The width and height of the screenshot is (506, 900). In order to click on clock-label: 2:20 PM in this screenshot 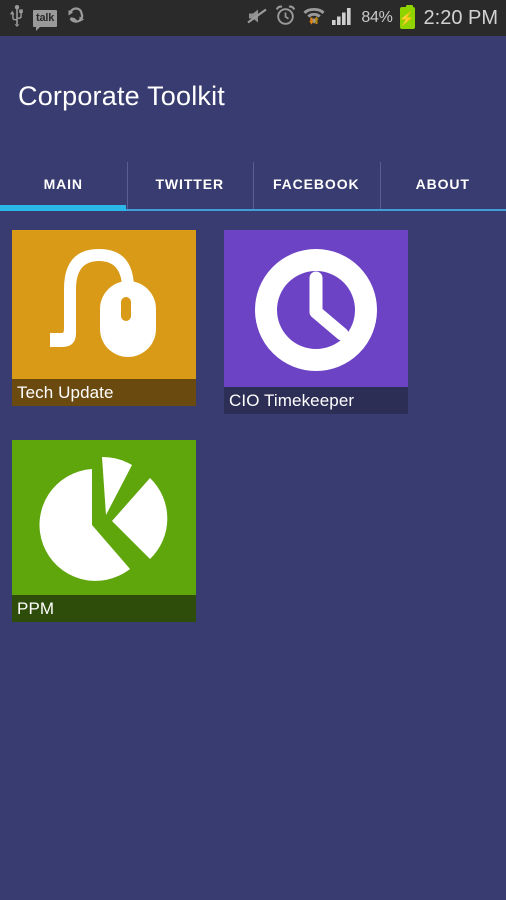, I will do `click(460, 17)`.